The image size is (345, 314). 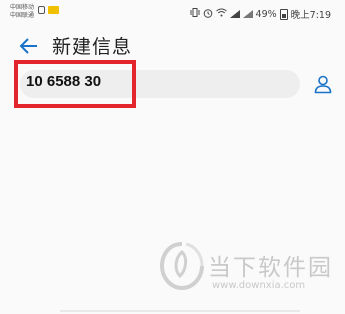 I want to click on carrier-2-label: 中国联通, so click(x=22, y=15).